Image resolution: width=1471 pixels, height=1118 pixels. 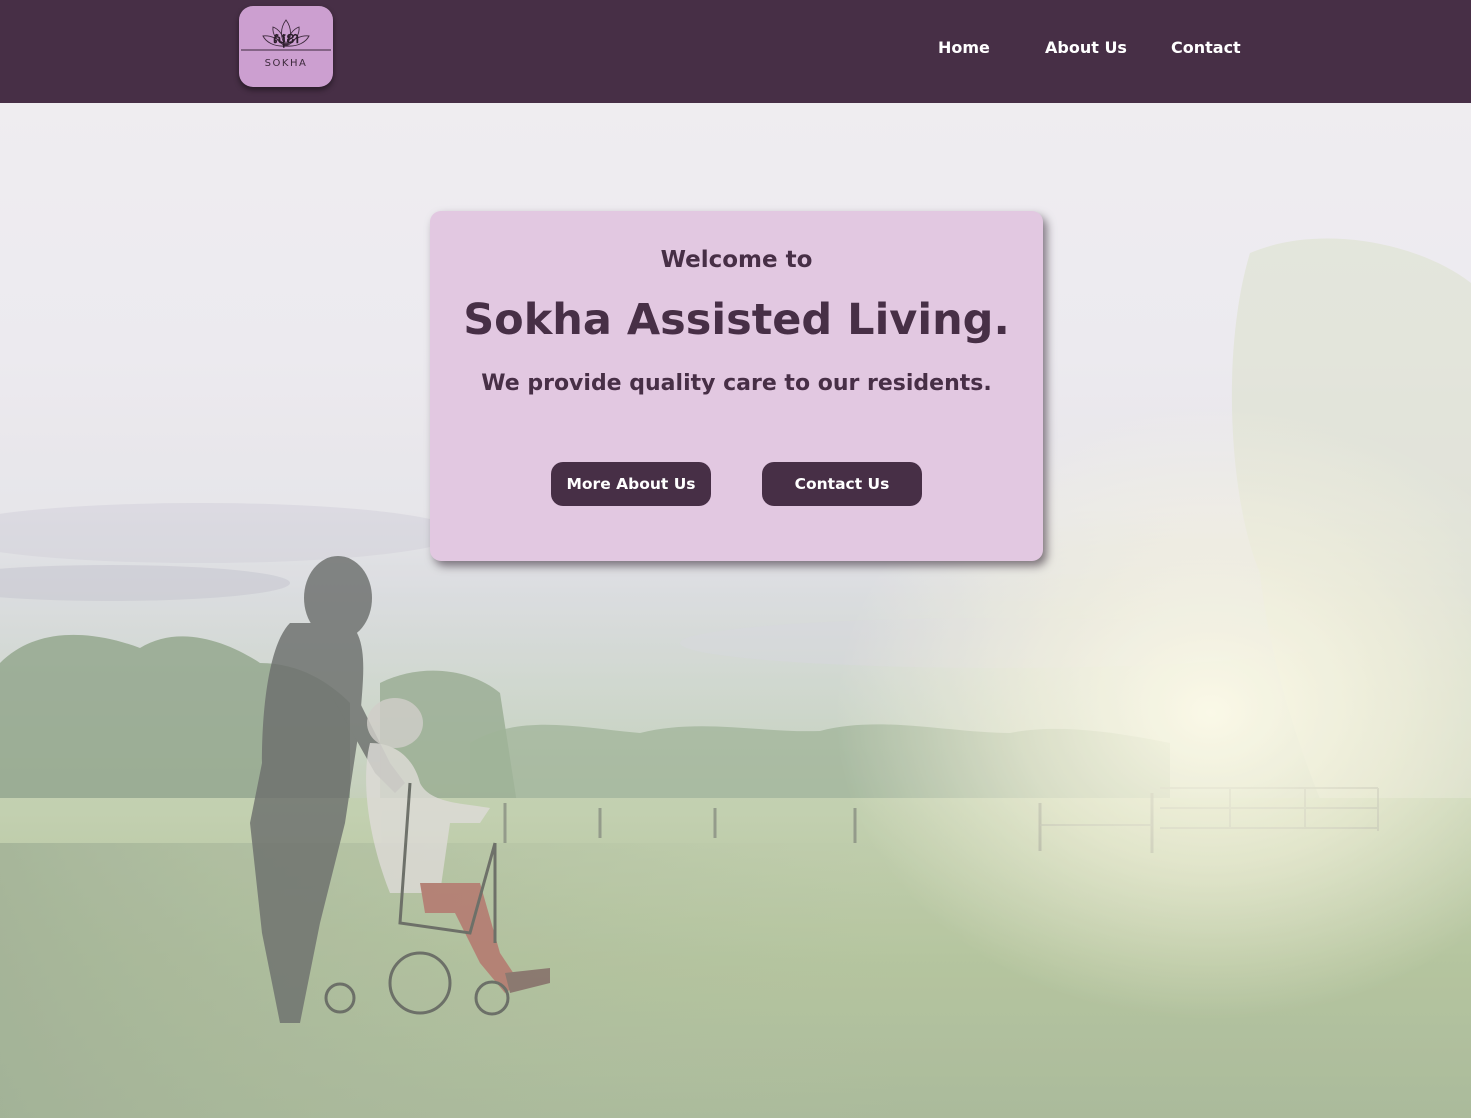 I want to click on site-logo: សុខា SOKHA, so click(x=286, y=46).